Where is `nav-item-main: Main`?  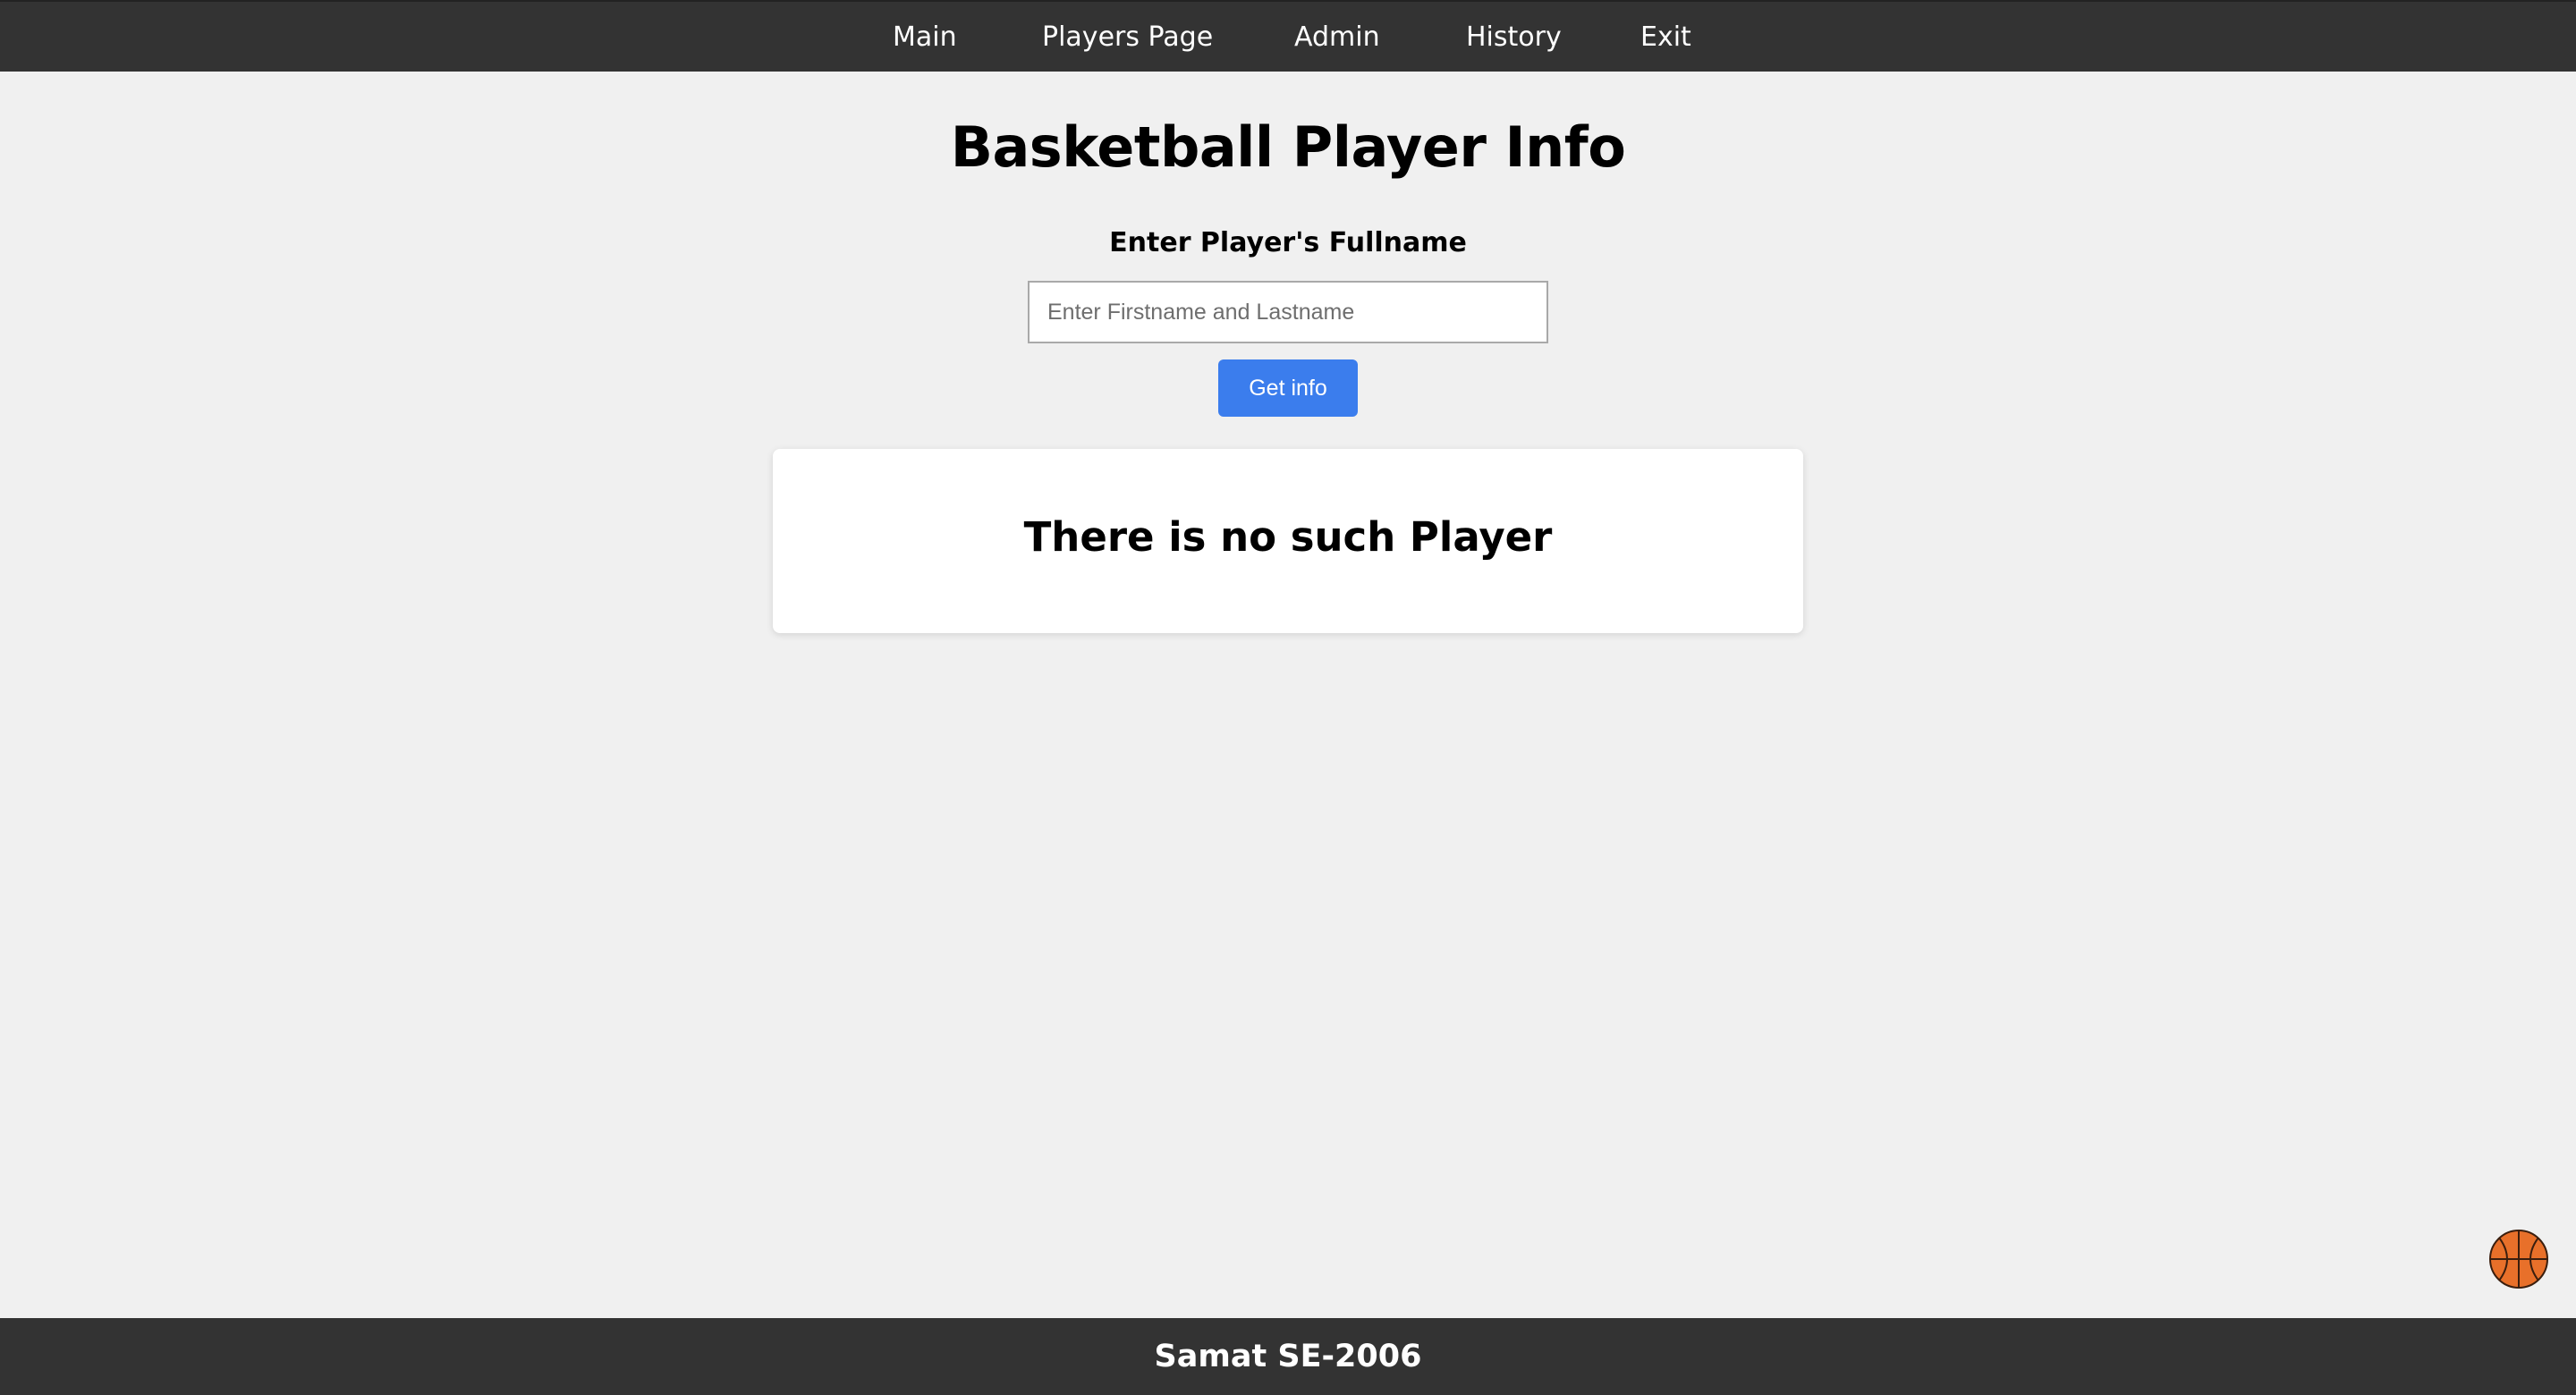 nav-item-main: Main is located at coordinates (925, 37).